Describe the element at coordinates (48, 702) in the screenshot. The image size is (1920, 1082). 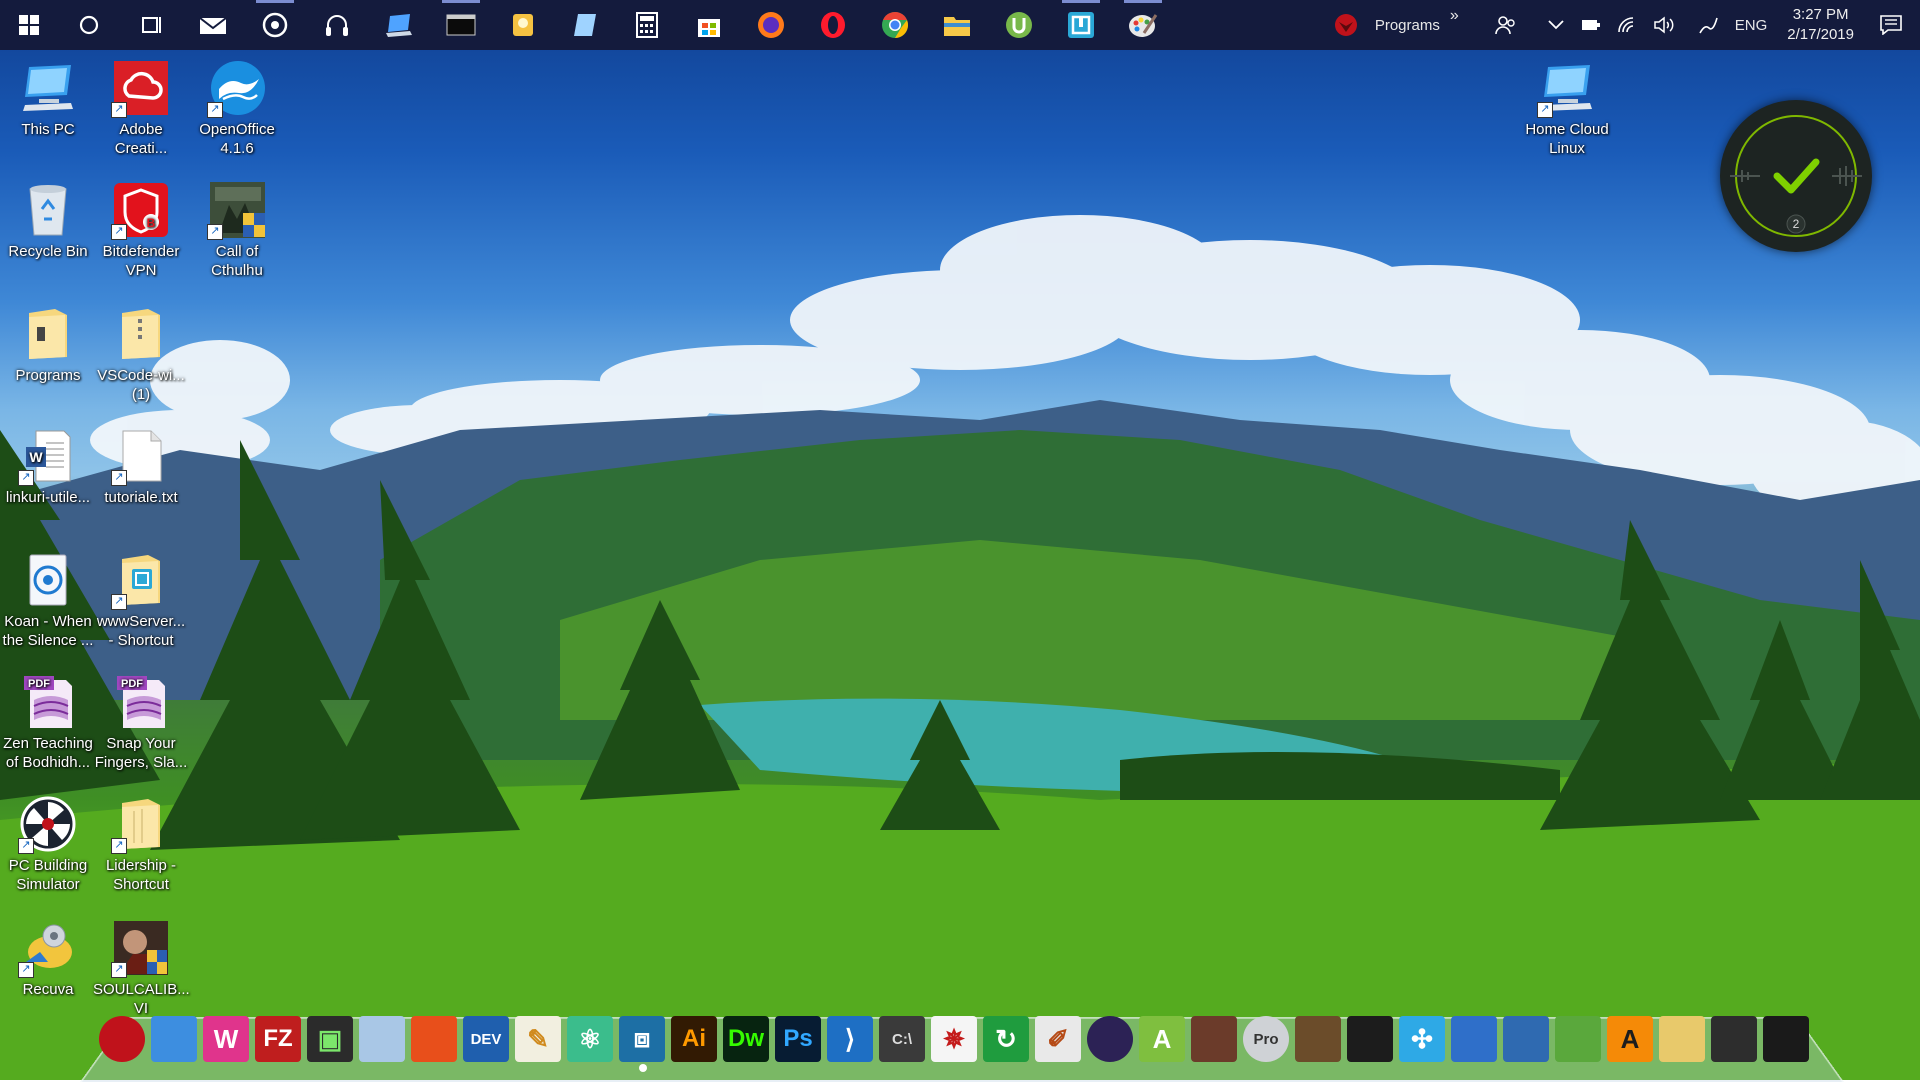
I see `pdf-icon: PDF` at that location.